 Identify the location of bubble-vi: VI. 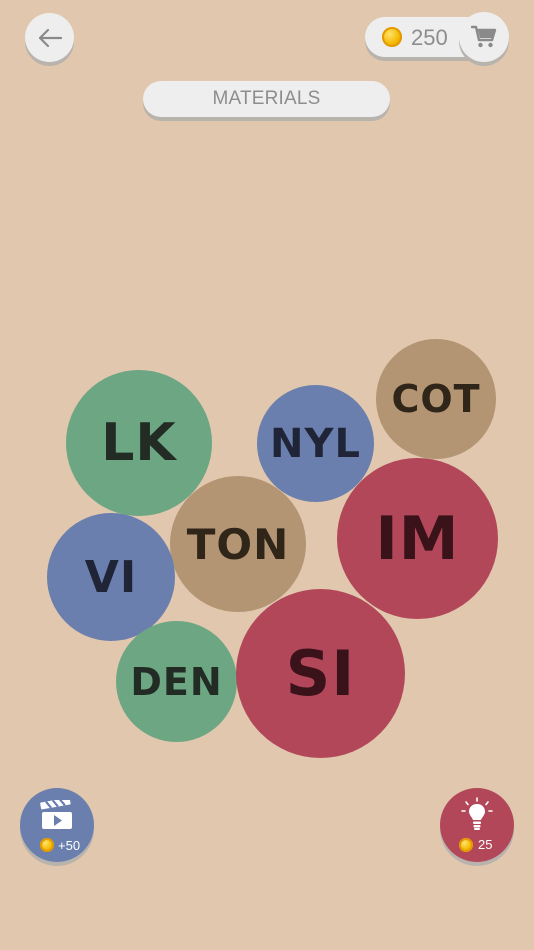
(111, 577).